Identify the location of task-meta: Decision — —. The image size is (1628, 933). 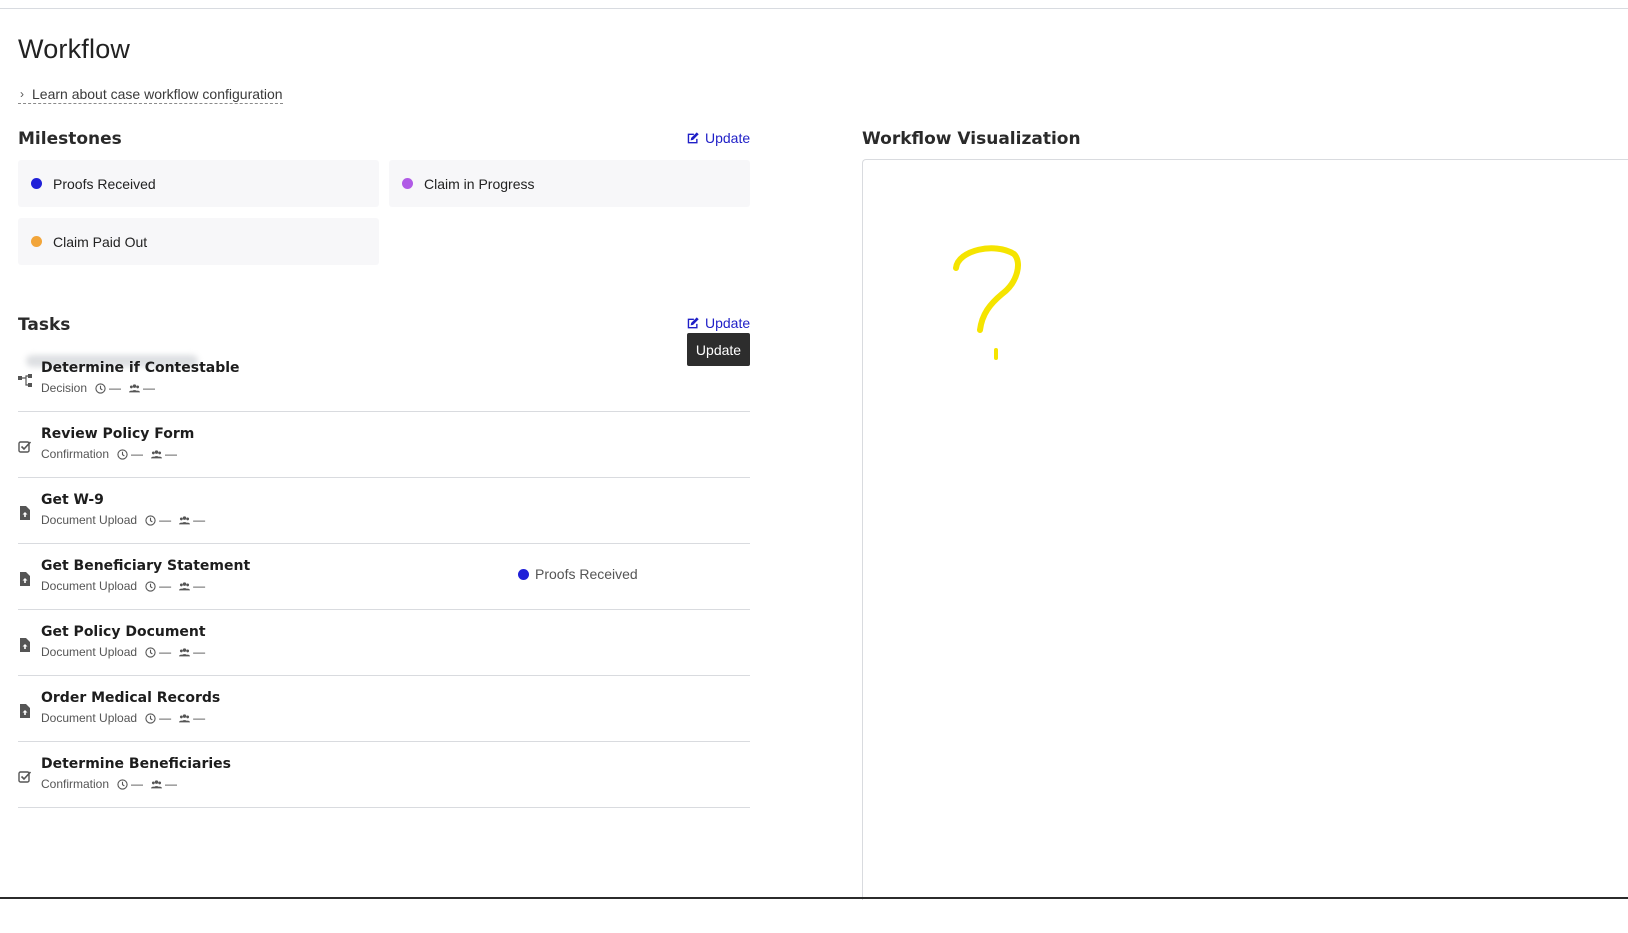
(98, 388).